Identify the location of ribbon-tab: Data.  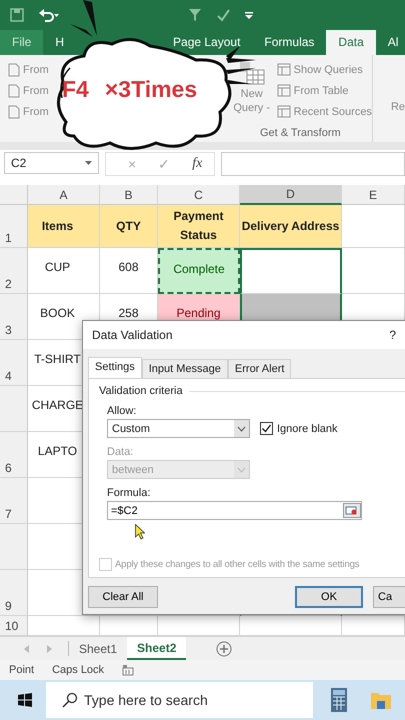
(351, 42).